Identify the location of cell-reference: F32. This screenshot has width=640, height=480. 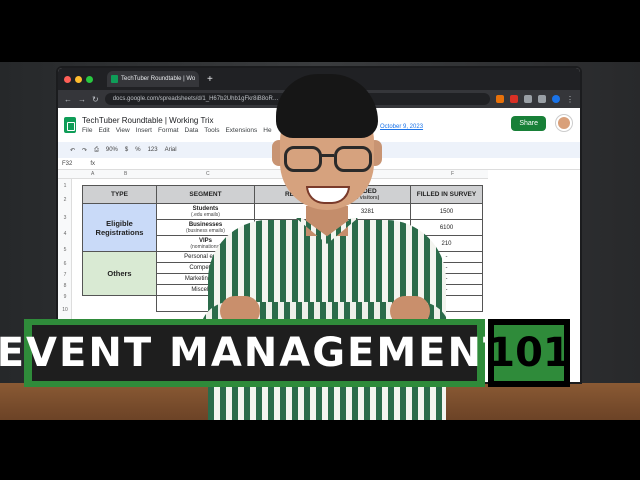
(67, 164).